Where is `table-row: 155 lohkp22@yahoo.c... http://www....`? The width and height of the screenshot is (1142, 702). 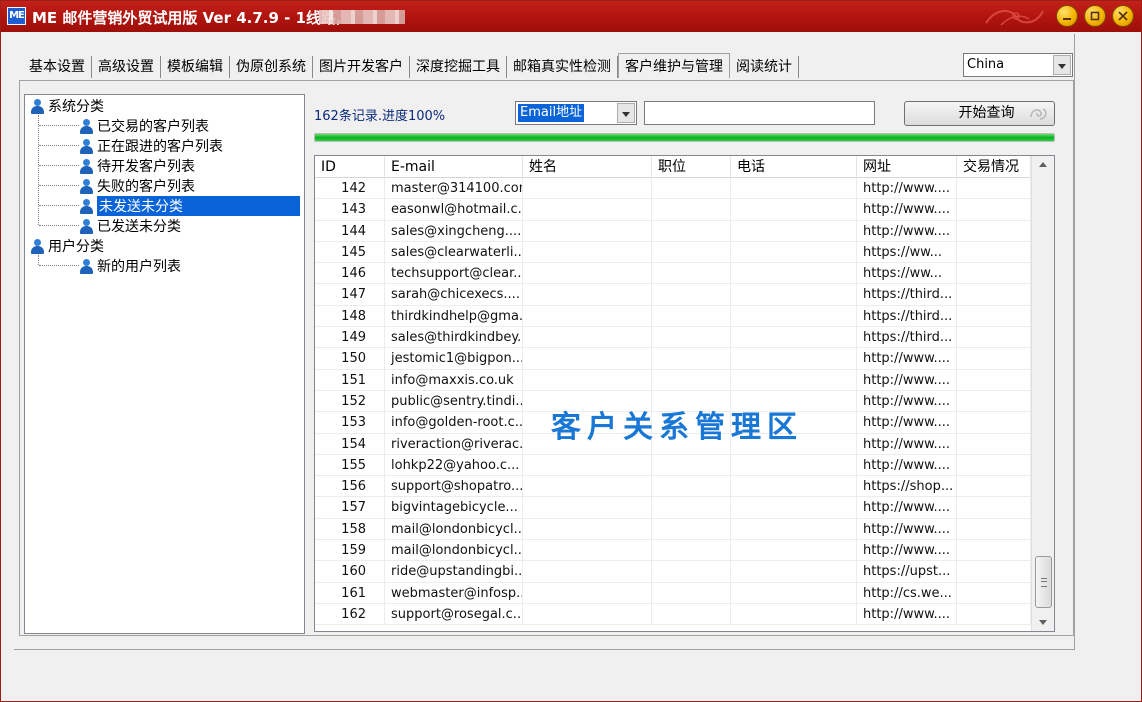
table-row: 155 lohkp22@yahoo.c... http://www.... is located at coordinates (673, 465).